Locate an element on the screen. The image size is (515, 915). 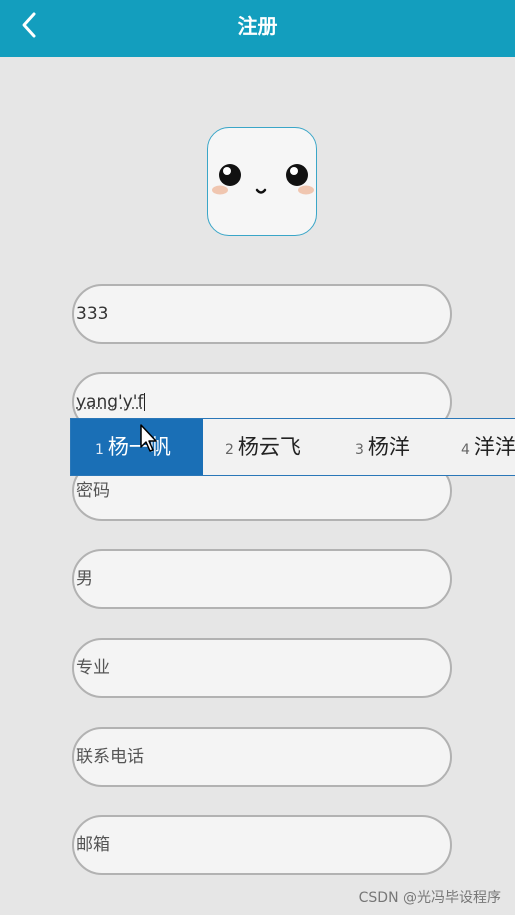
account-input is located at coordinates (251, 314).